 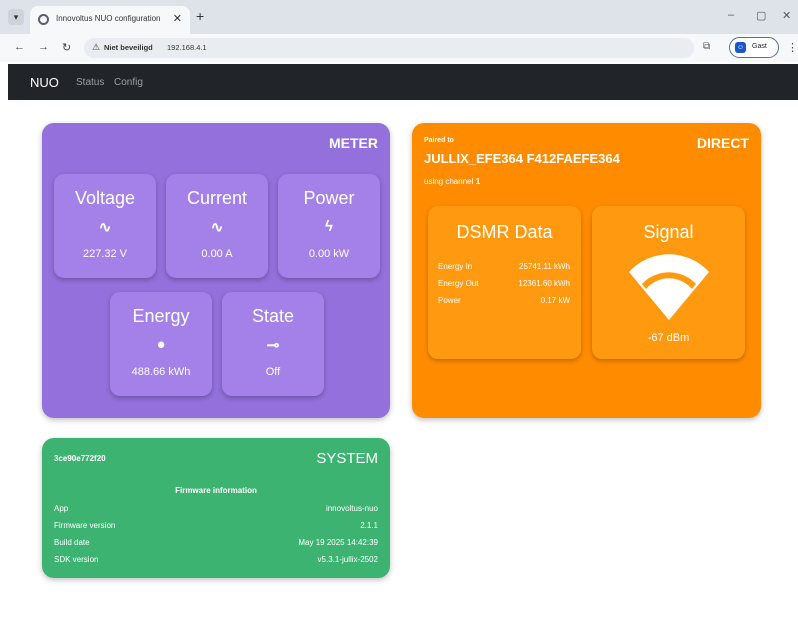 I want to click on brand-link: NUO, so click(x=44, y=82).